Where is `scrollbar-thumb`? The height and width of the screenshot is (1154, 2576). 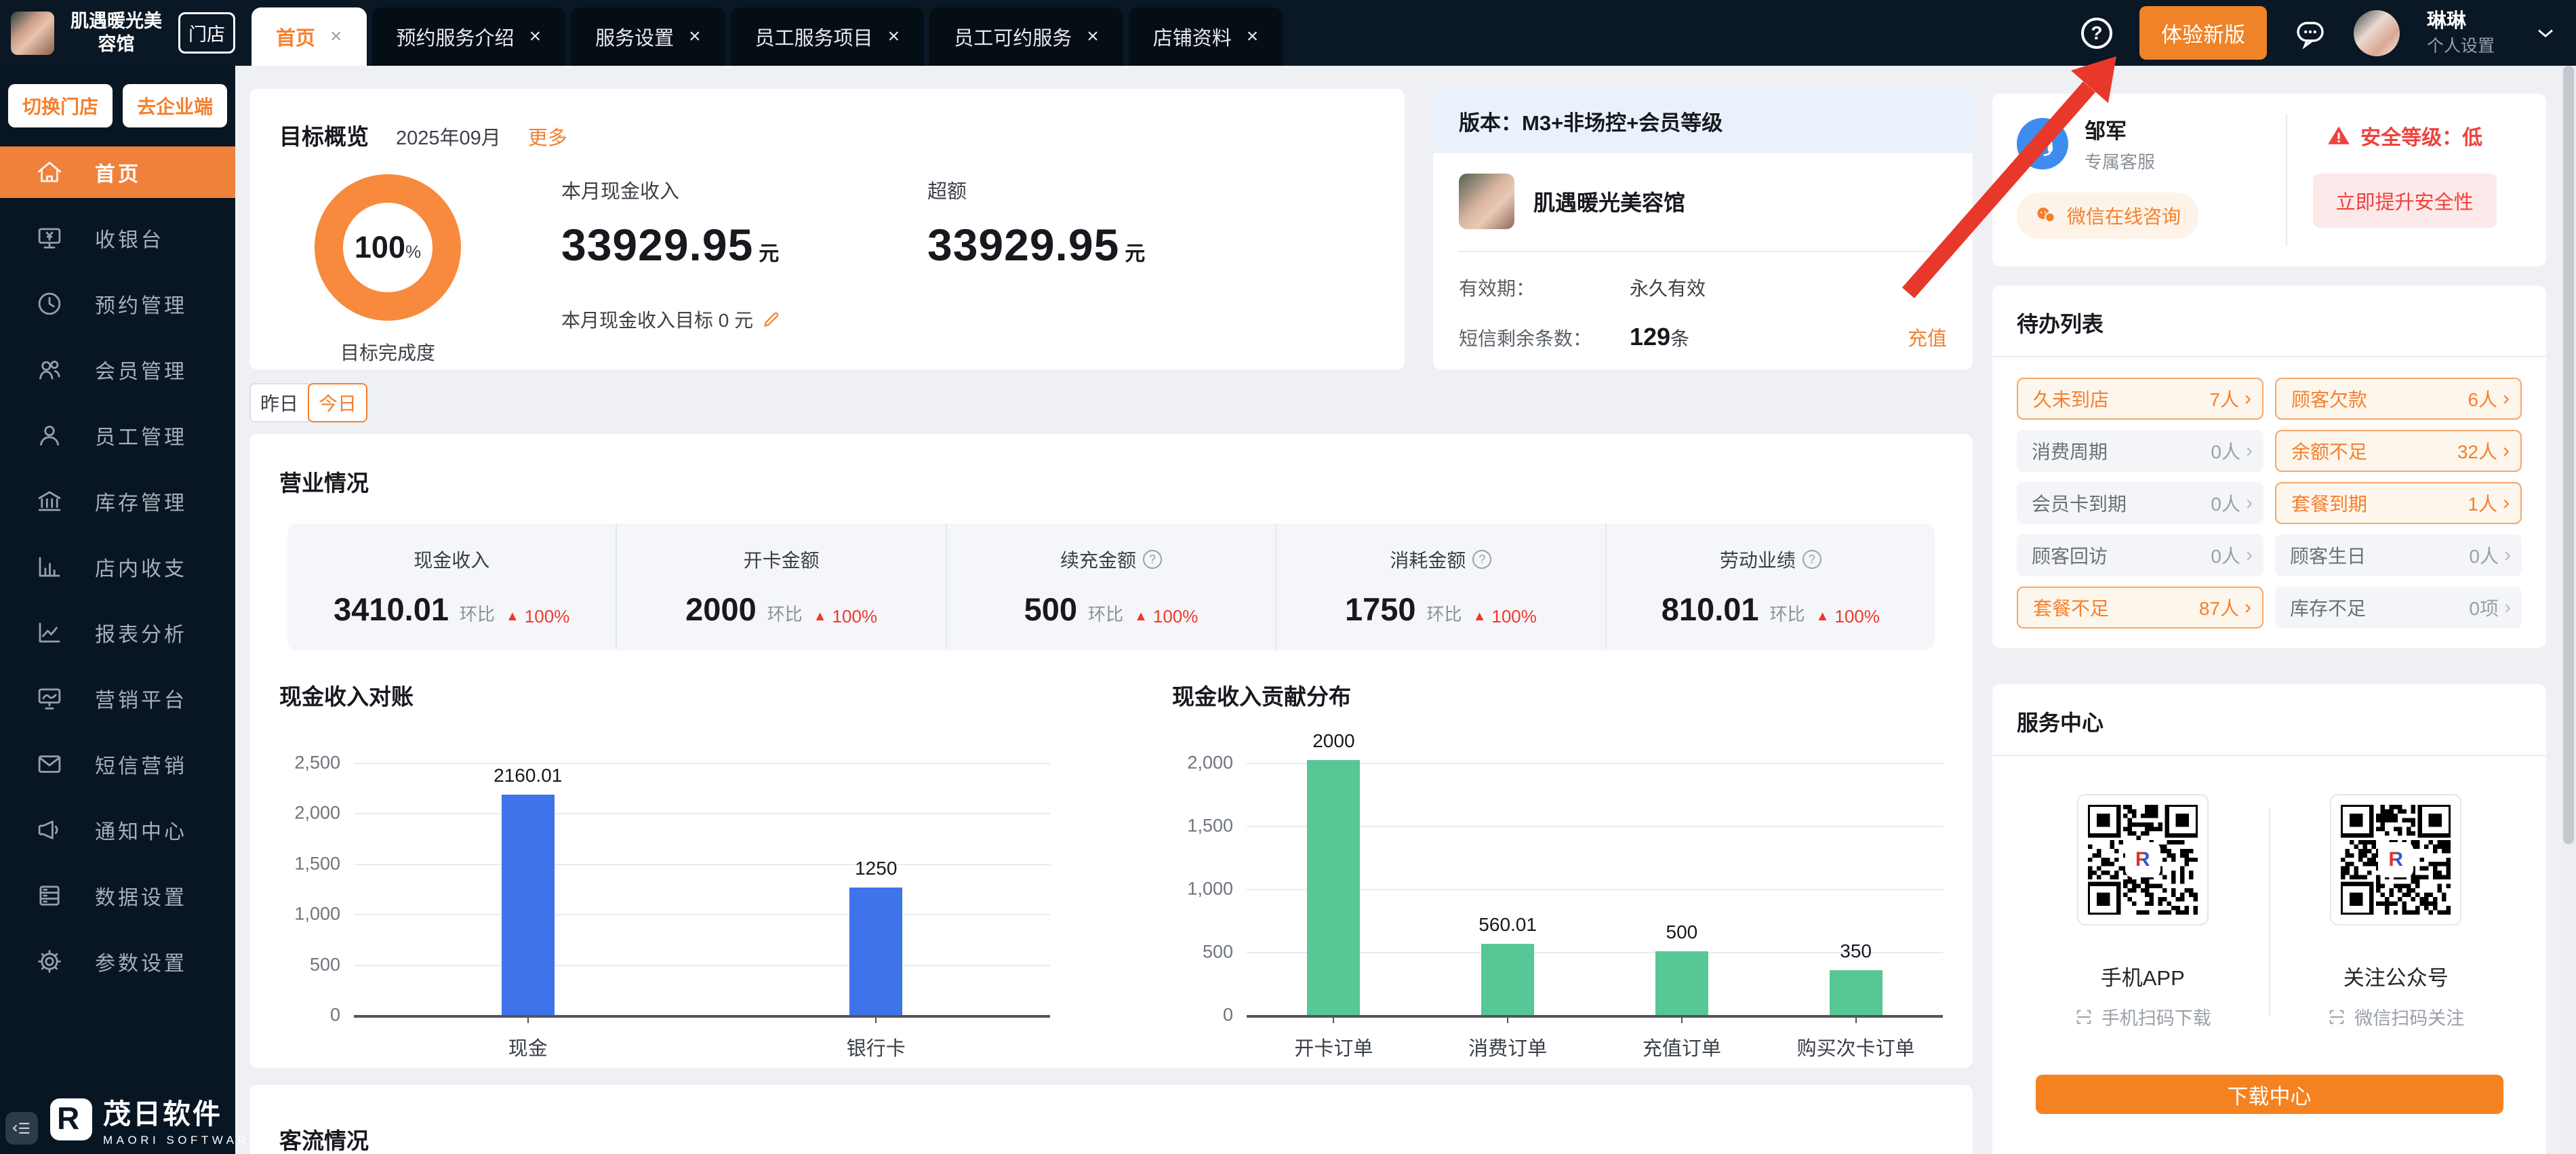
scrollbar-thumb is located at coordinates (2568, 455).